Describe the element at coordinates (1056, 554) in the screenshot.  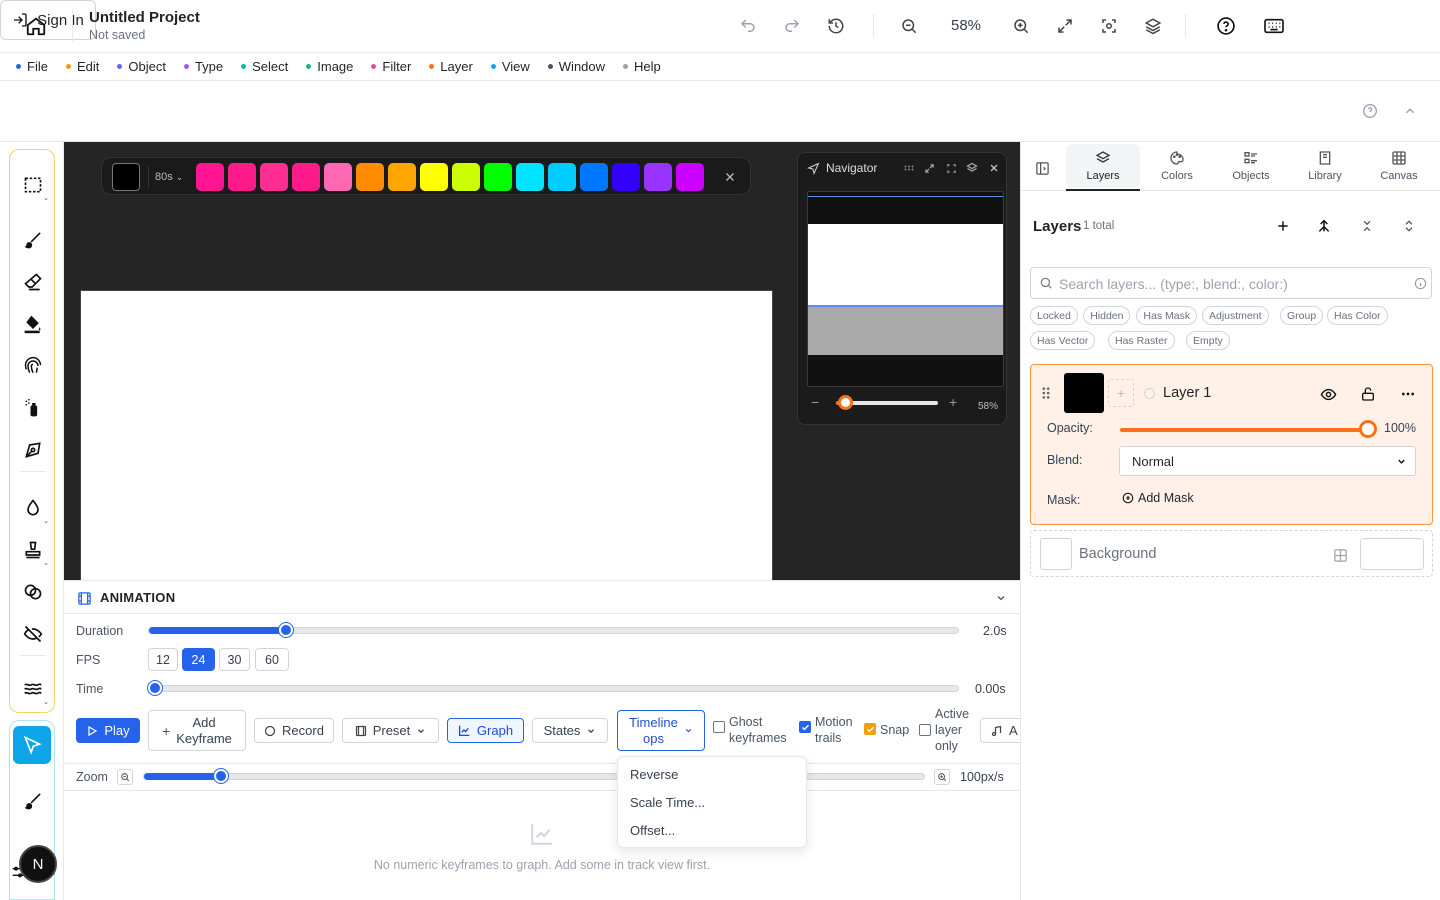
I see `background-thumbnail` at that location.